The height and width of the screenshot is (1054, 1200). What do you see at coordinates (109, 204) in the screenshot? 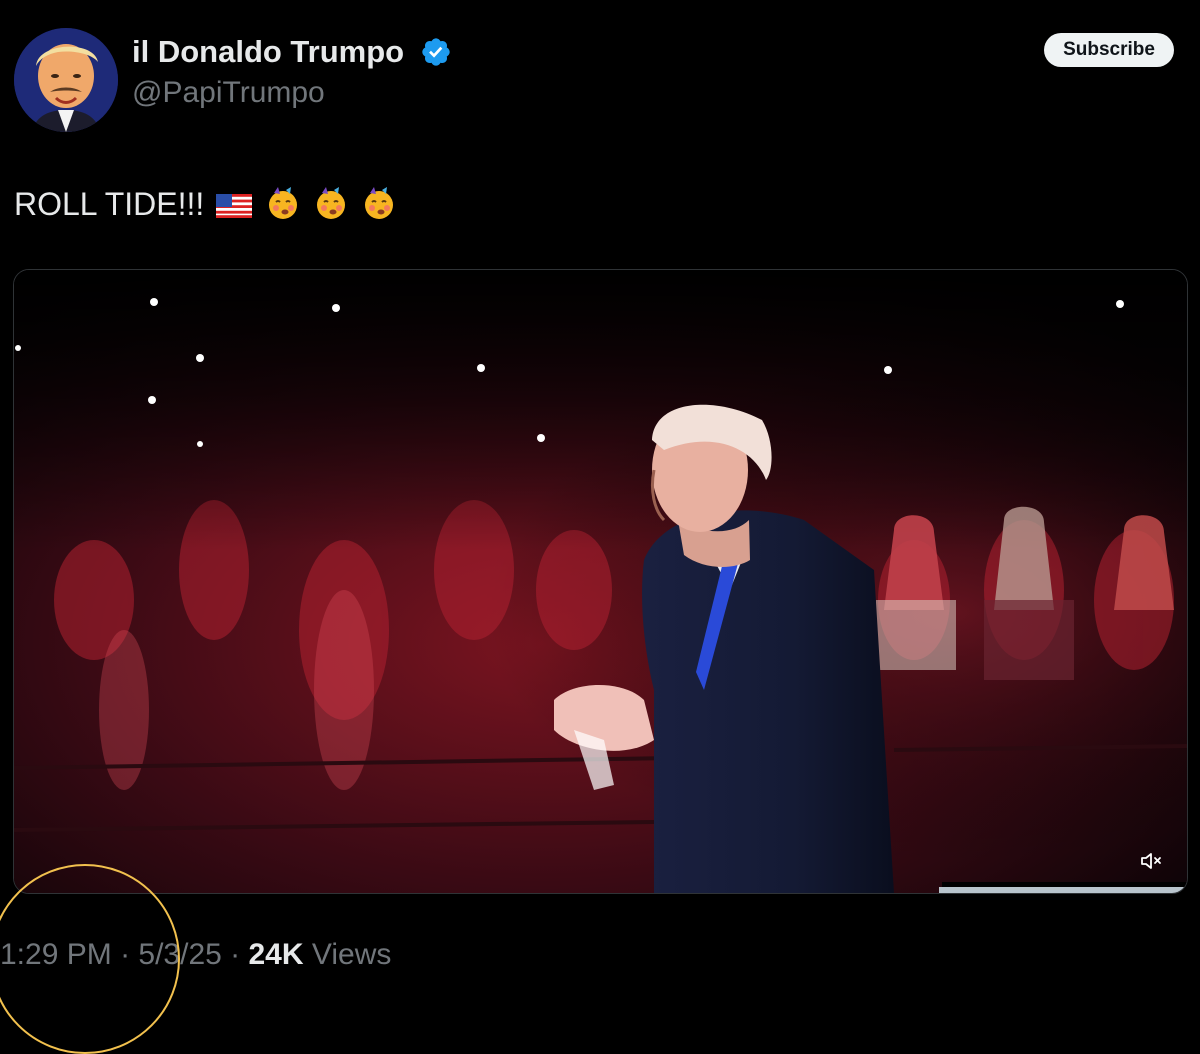
I see `post-text: ROLL TIDE!!!` at bounding box center [109, 204].